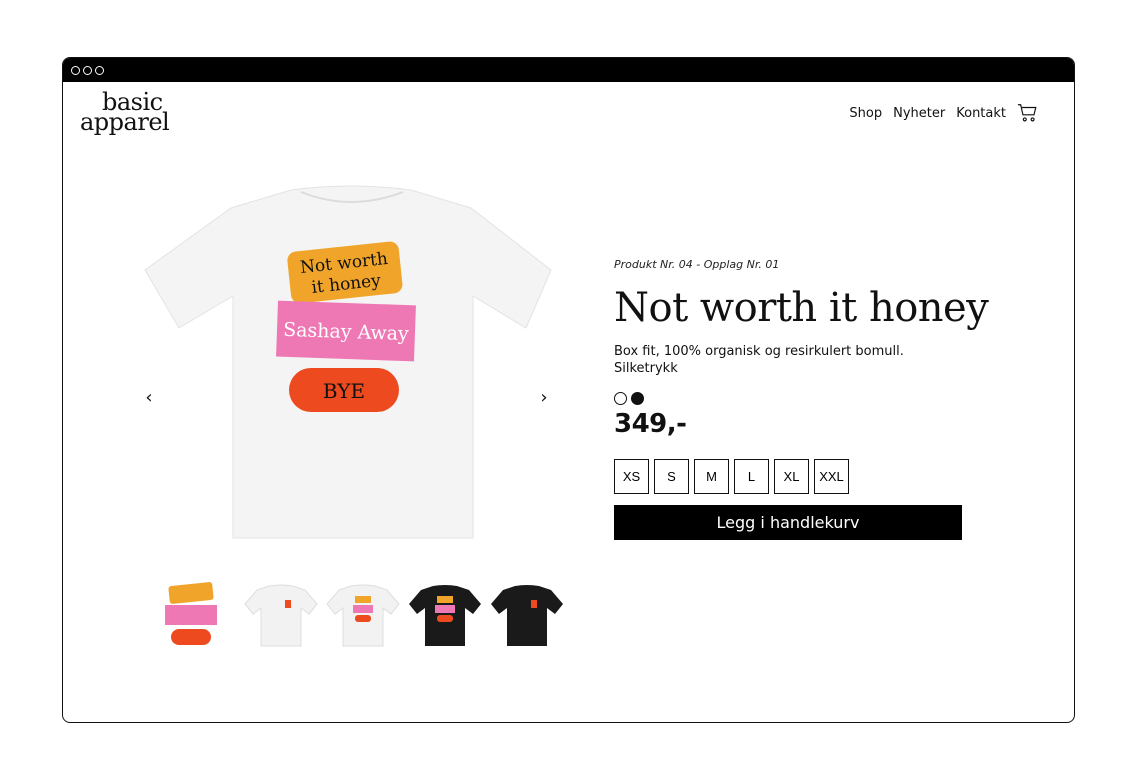  I want to click on size-option-xl: XL, so click(791, 476).